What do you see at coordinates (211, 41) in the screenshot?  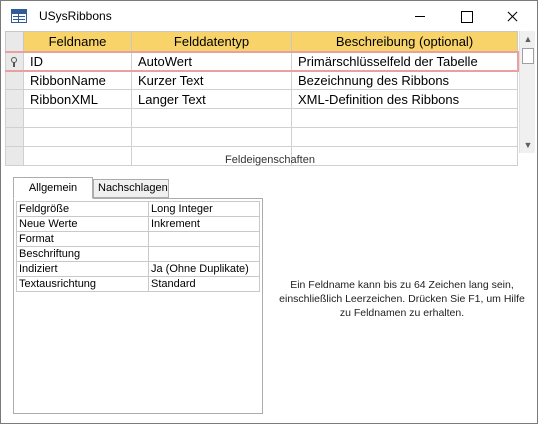 I see `column-header-datatype: Felddatentyp` at bounding box center [211, 41].